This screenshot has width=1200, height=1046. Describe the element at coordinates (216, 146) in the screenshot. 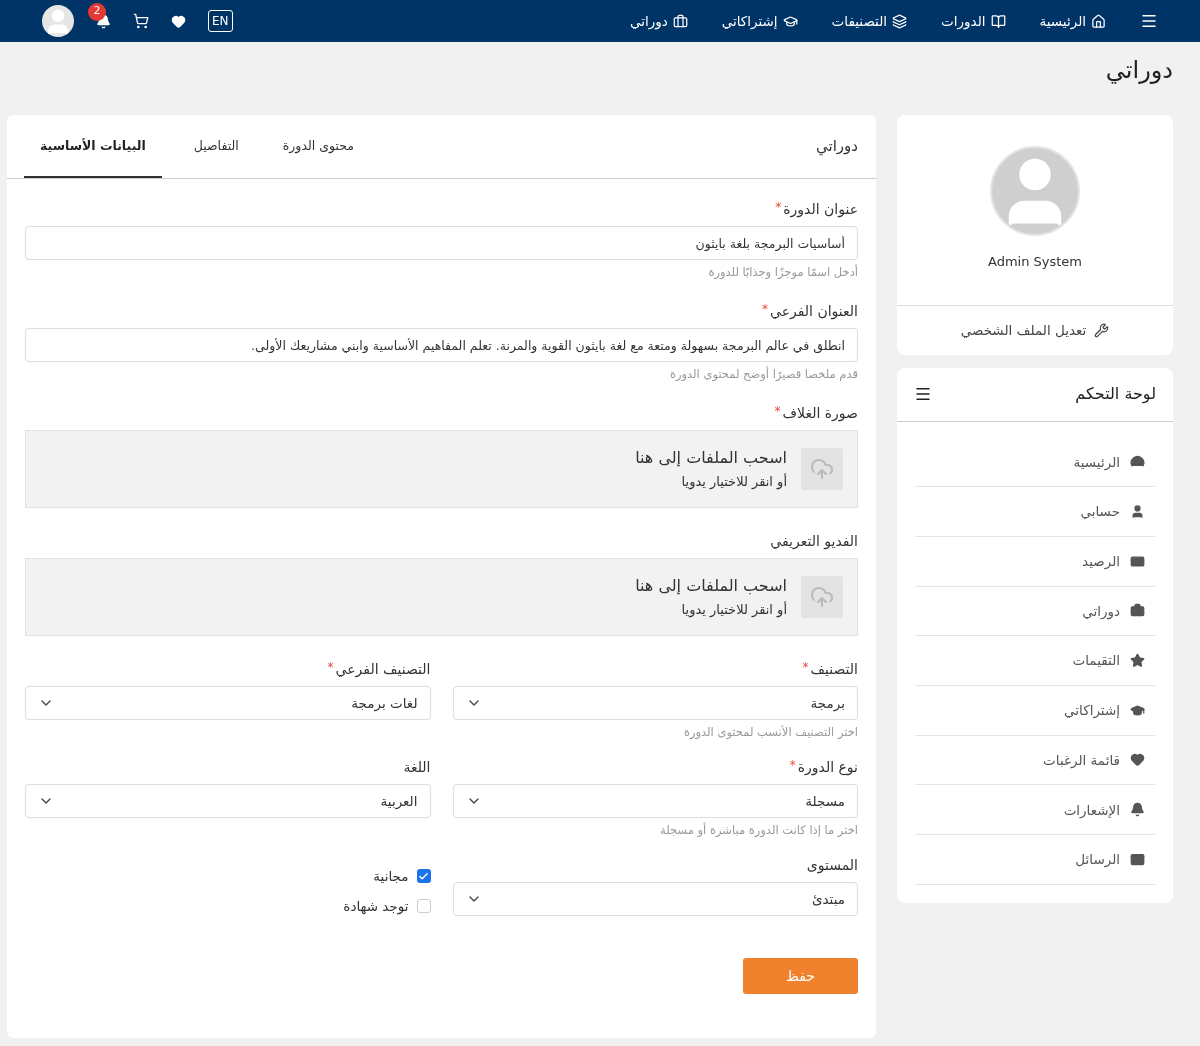

I see `tab: التفاصيل` at that location.